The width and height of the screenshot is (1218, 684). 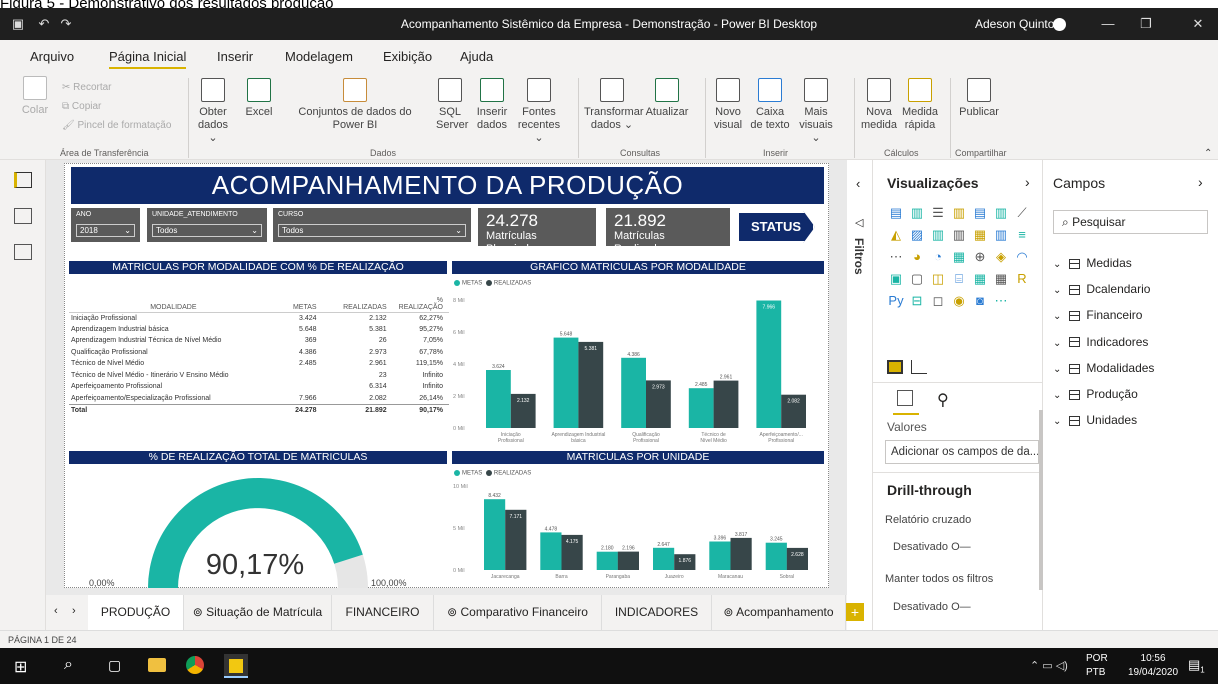 I want to click on visual-type-icon: R, so click(x=1022, y=279).